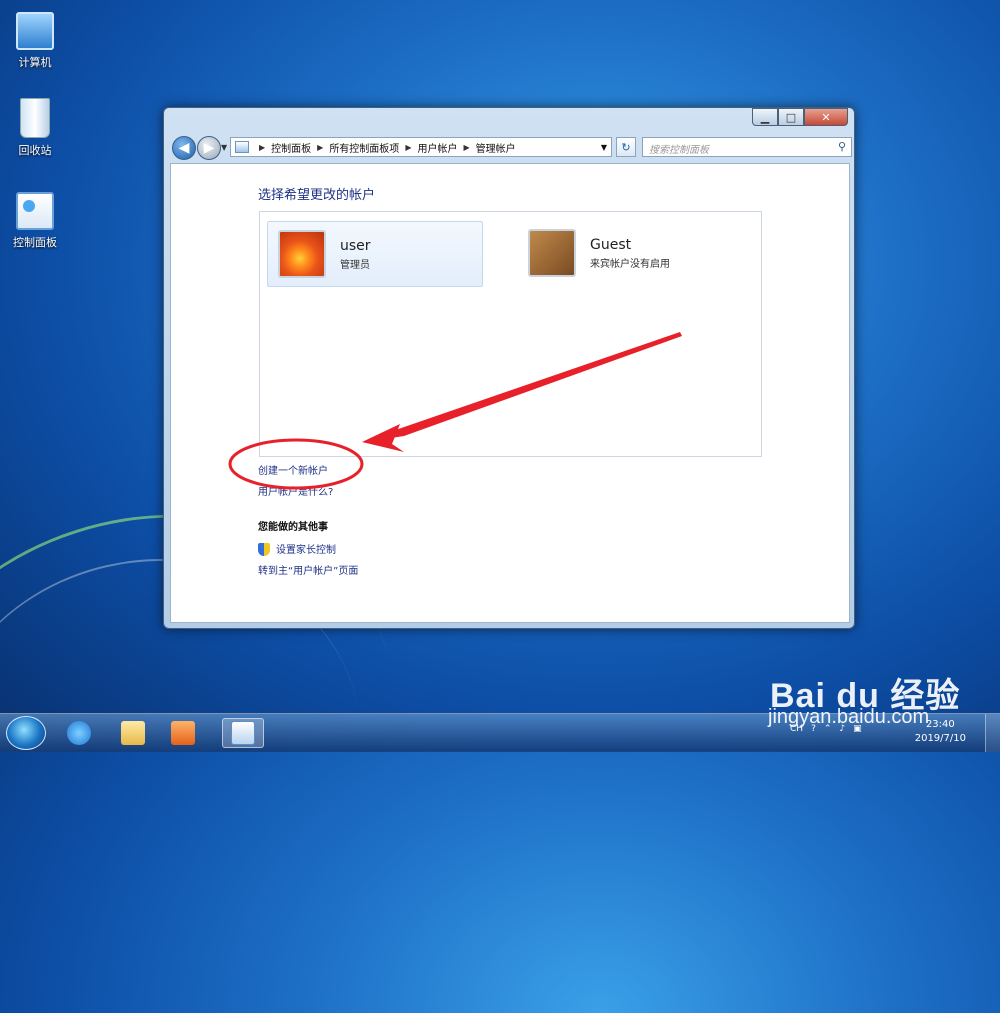 This screenshot has height=1013, width=1000. I want to click on taskbar-explorer, so click(133, 733).